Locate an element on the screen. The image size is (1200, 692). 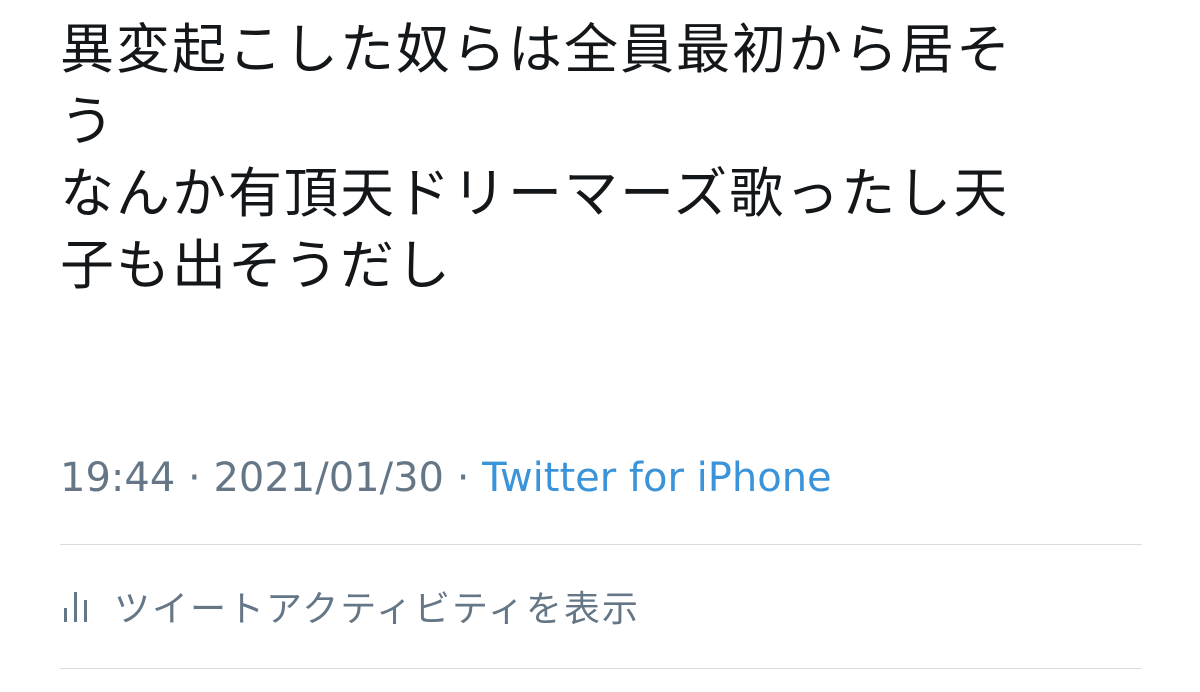
tweet-text-line: 異変起こした奴らは全員最初から居そ is located at coordinates (536, 49).